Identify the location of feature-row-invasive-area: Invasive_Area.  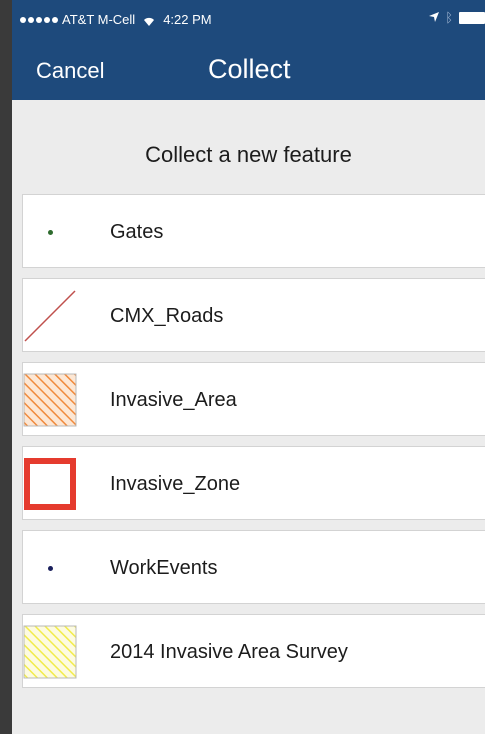
(253, 399).